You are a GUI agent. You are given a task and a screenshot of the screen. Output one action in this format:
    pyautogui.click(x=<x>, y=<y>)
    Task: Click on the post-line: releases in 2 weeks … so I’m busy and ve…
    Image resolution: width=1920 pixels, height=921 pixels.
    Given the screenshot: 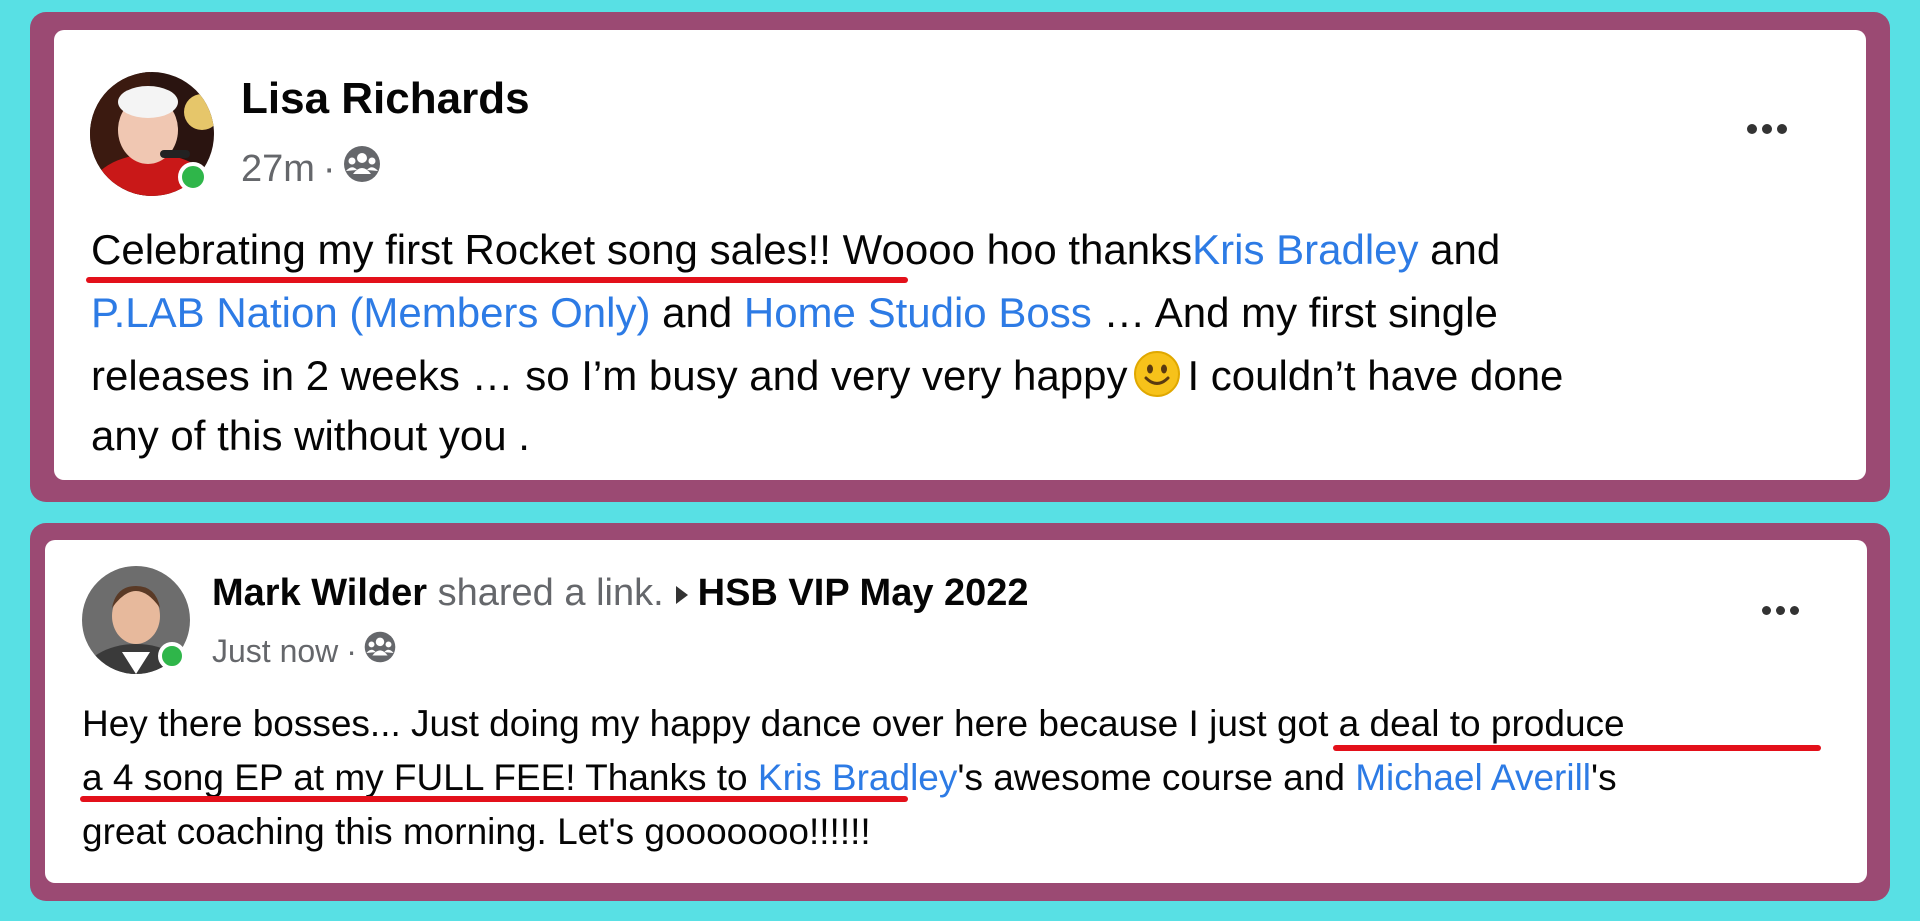 What is the action you would take?
    pyautogui.click(x=827, y=379)
    